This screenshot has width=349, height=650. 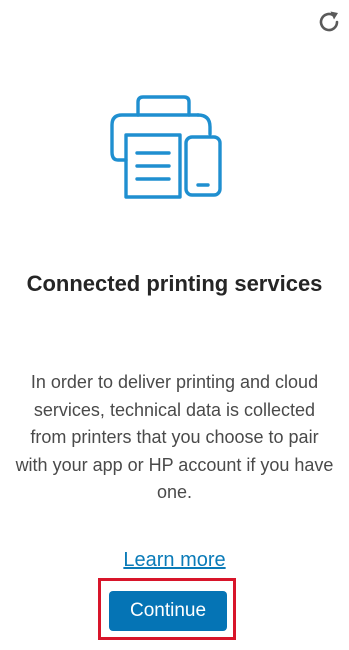 I want to click on page-title: Connected printing services, so click(x=174, y=283).